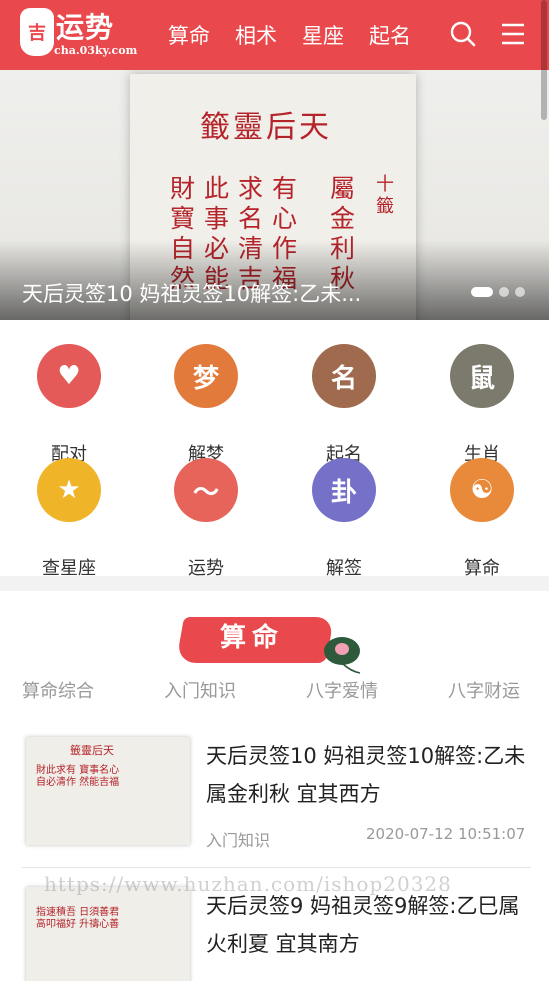  What do you see at coordinates (108, 934) in the screenshot?
I see `article-thumbnail: 指速積吾 日須善君 高叩福好 升禱心善` at bounding box center [108, 934].